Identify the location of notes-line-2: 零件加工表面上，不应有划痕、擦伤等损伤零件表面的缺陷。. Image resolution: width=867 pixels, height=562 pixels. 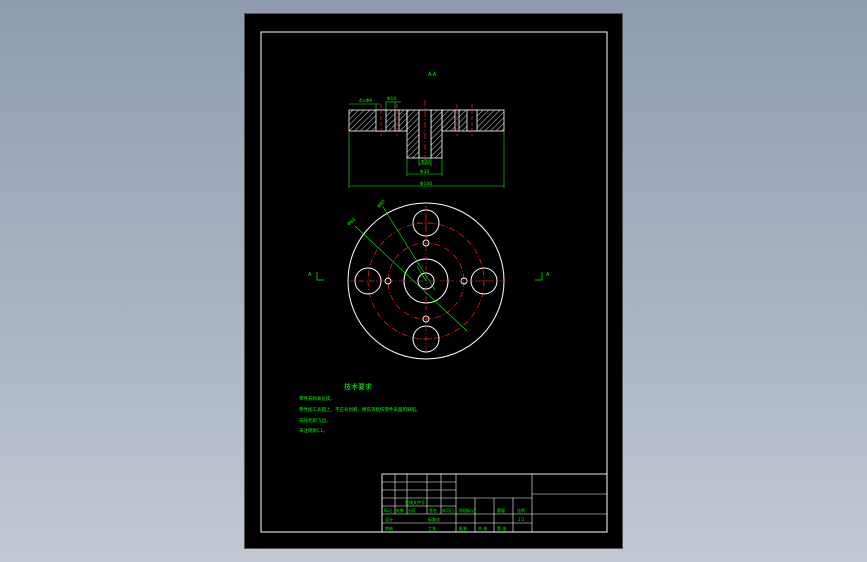
(360, 409).